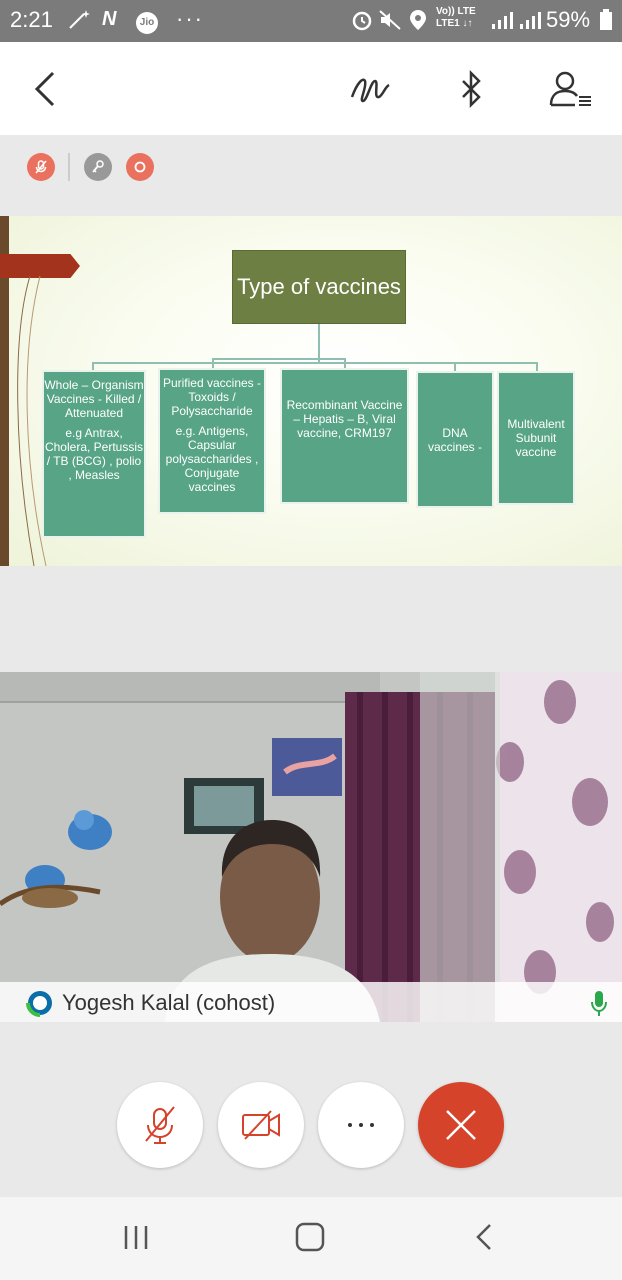 The height and width of the screenshot is (1280, 622). I want to click on meeting-status-strip, so click(311, 175).